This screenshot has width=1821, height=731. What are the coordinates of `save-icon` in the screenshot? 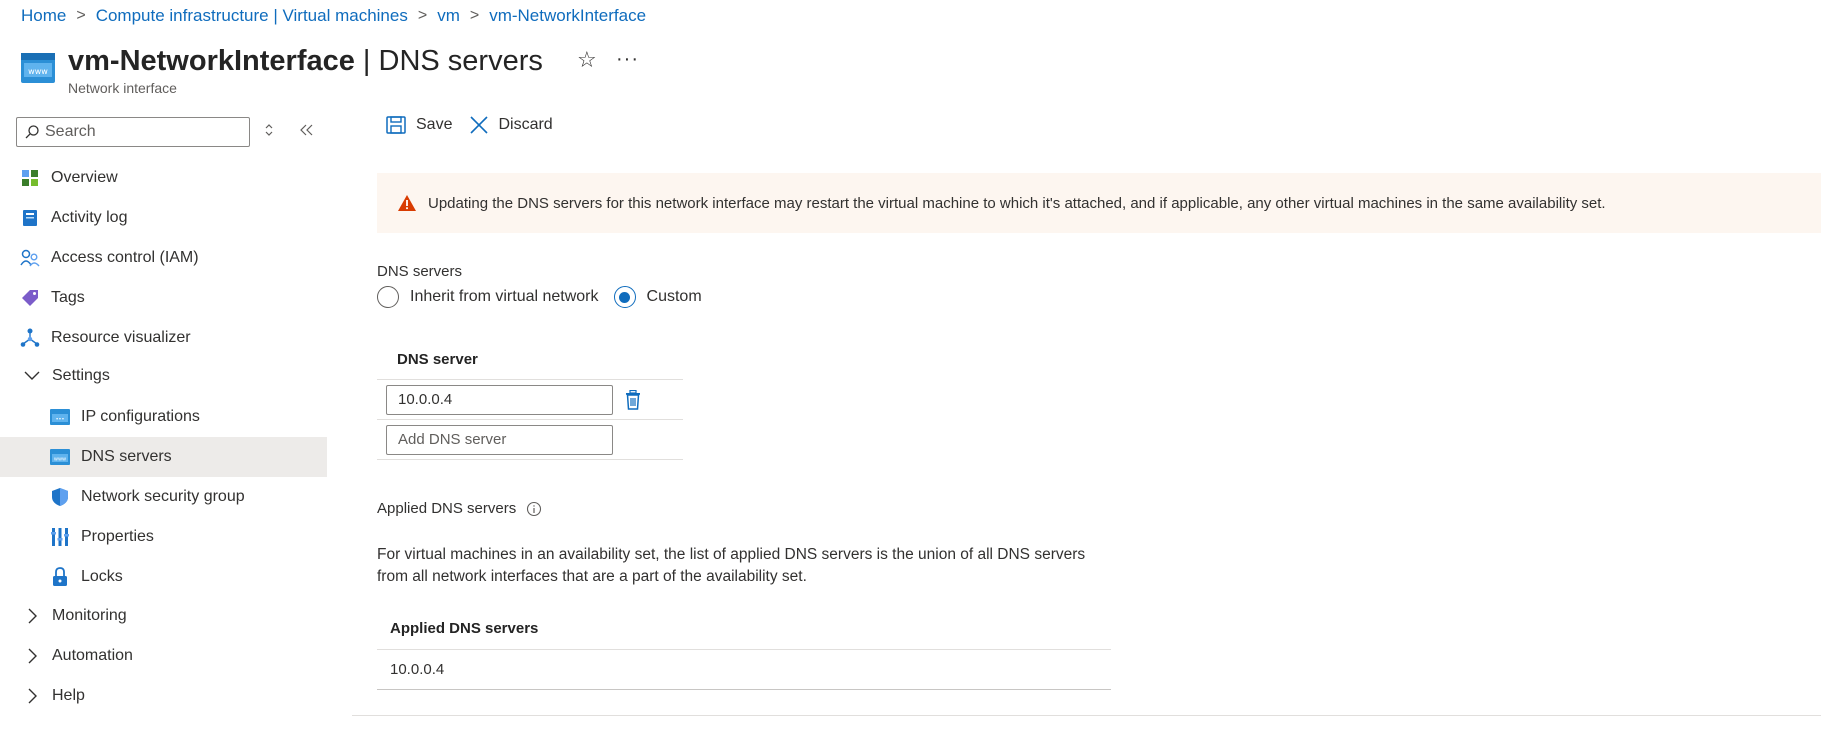 It's located at (396, 125).